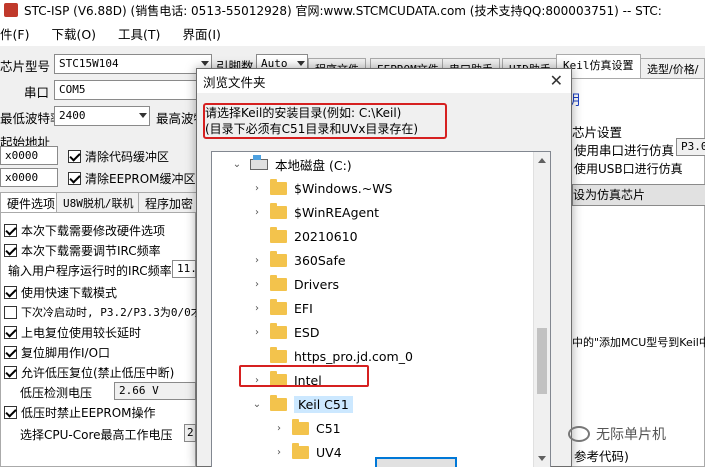  What do you see at coordinates (304, 236) in the screenshot?
I see `tree-folder: 20210610` at bounding box center [304, 236].